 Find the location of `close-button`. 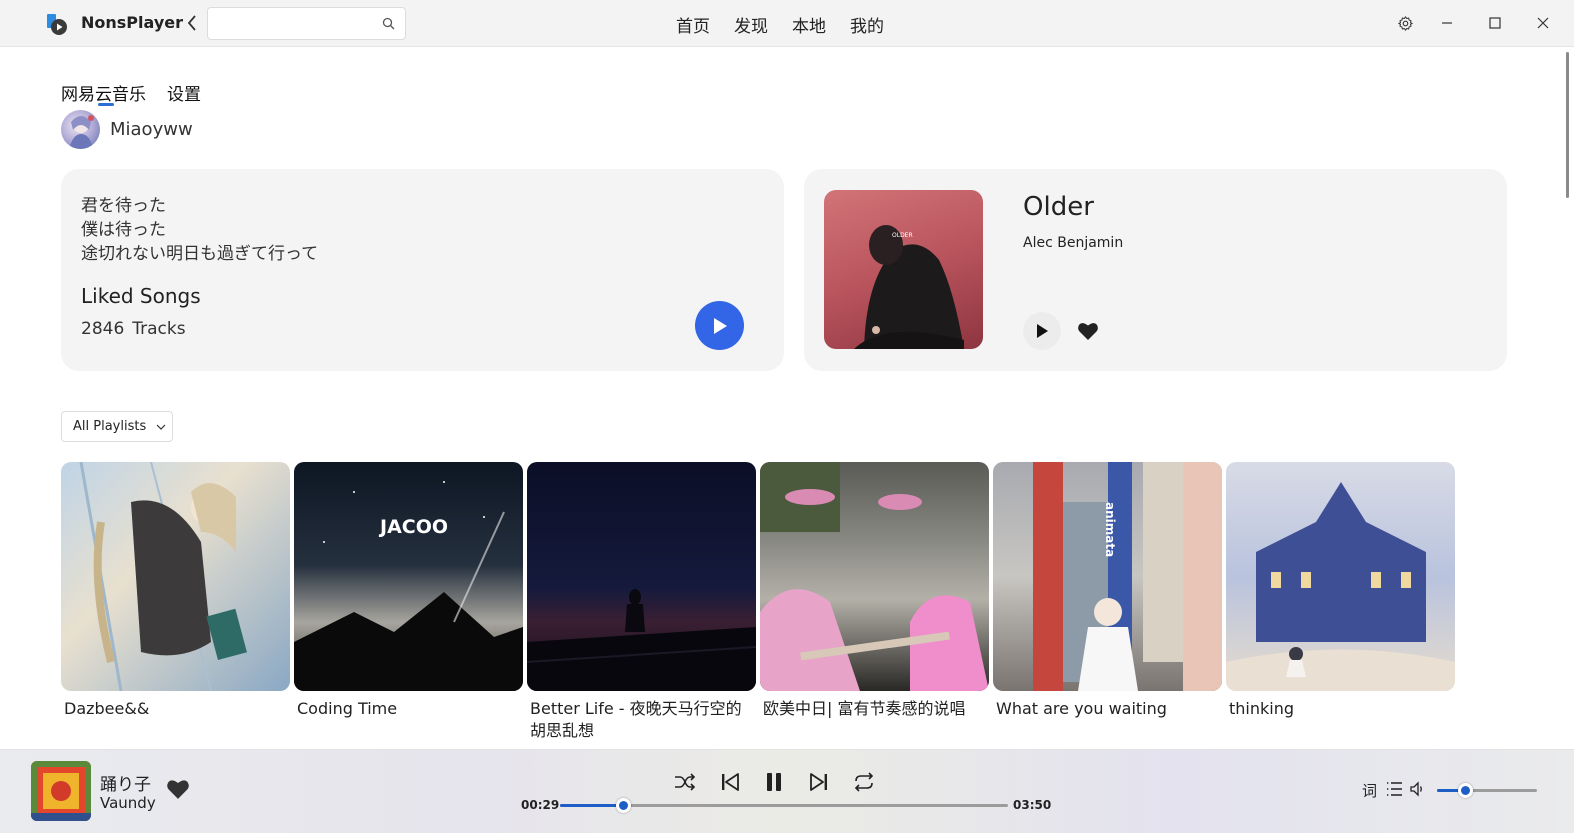

close-button is located at coordinates (1543, 23).